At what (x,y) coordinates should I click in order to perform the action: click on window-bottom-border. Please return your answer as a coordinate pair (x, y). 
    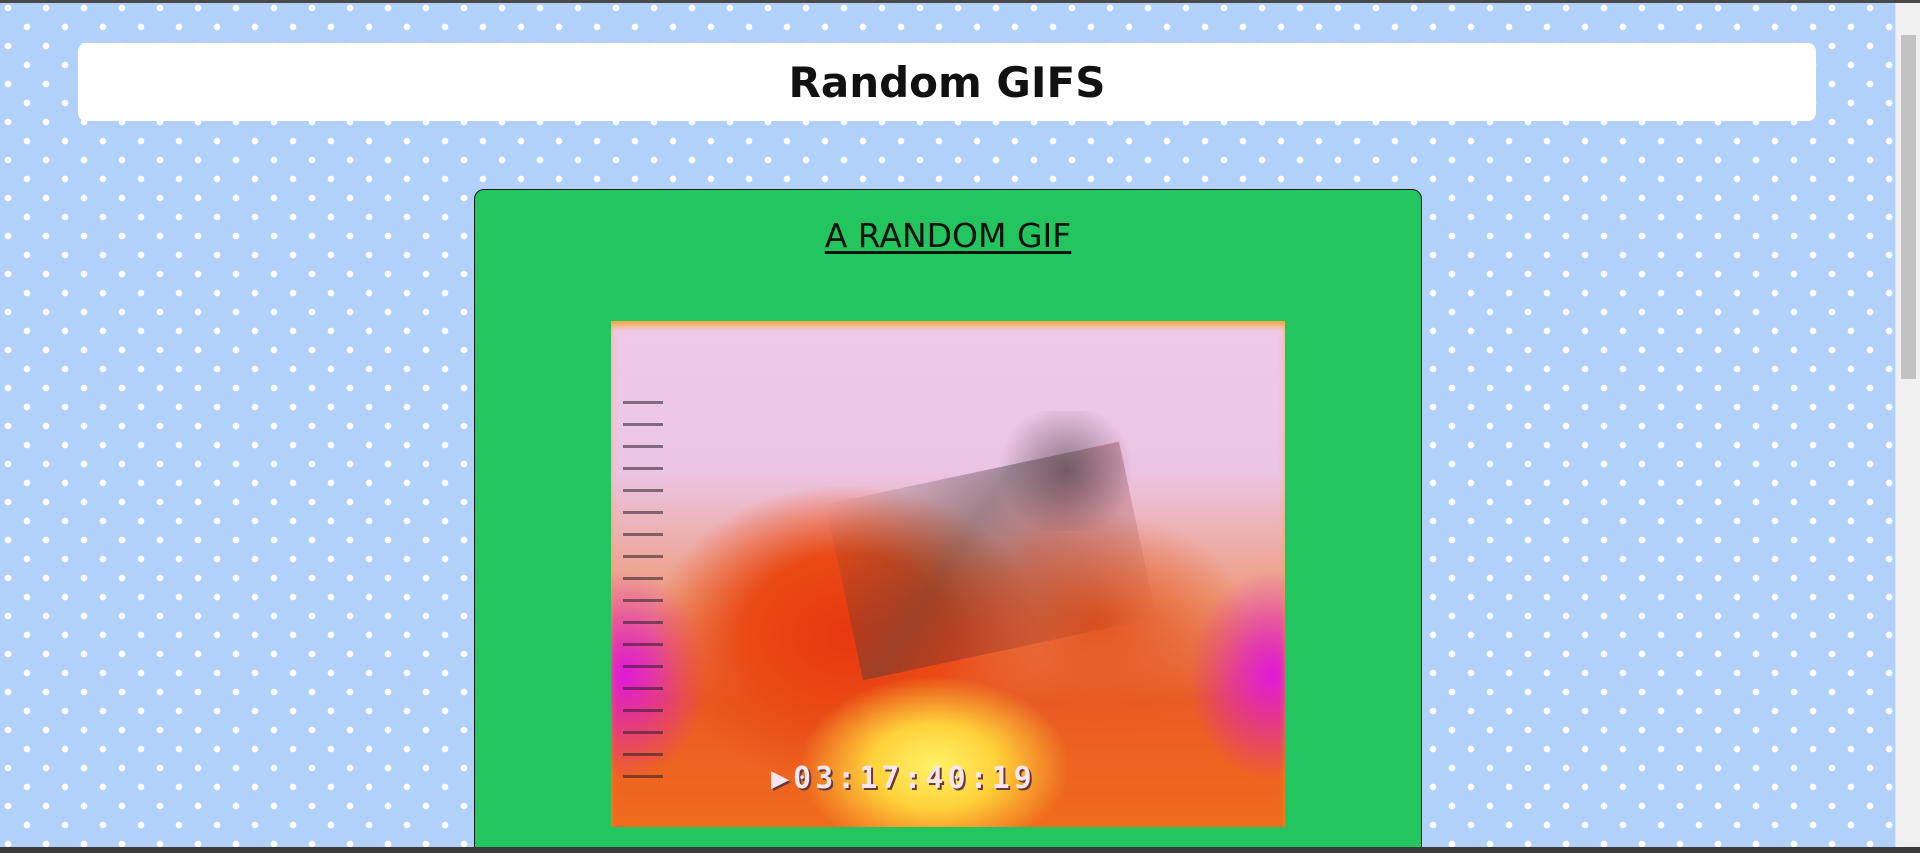
    Looking at the image, I should click on (960, 850).